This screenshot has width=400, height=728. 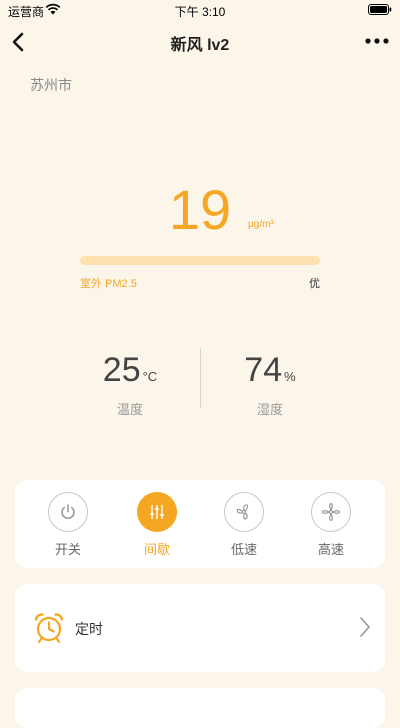 What do you see at coordinates (200, 628) in the screenshot?
I see `timer-row: 定时` at bounding box center [200, 628].